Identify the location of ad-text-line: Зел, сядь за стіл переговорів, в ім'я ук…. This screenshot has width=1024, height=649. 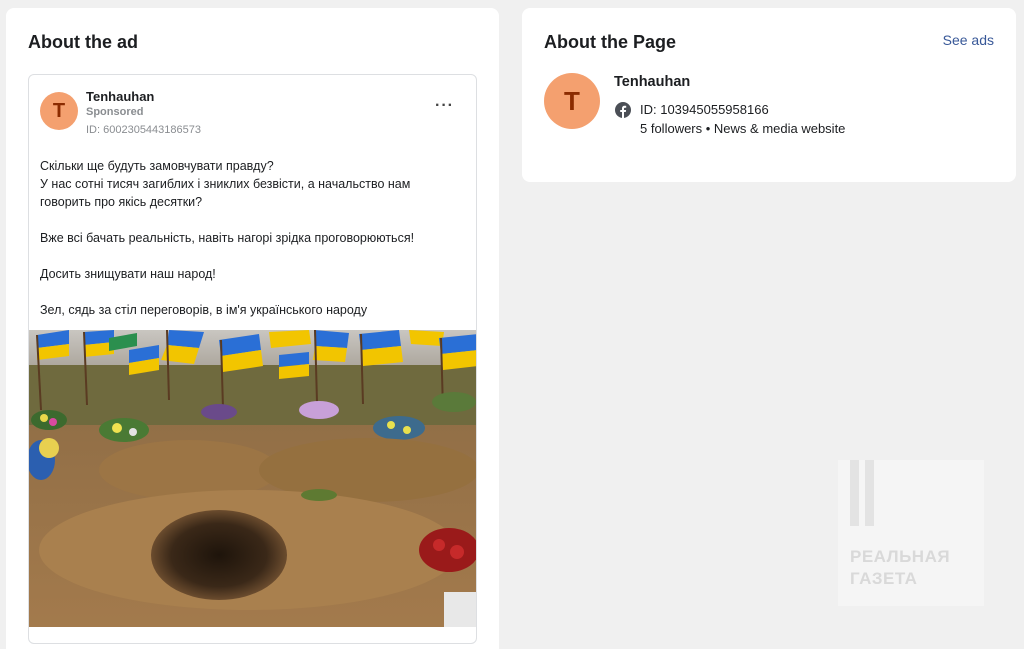
(204, 310).